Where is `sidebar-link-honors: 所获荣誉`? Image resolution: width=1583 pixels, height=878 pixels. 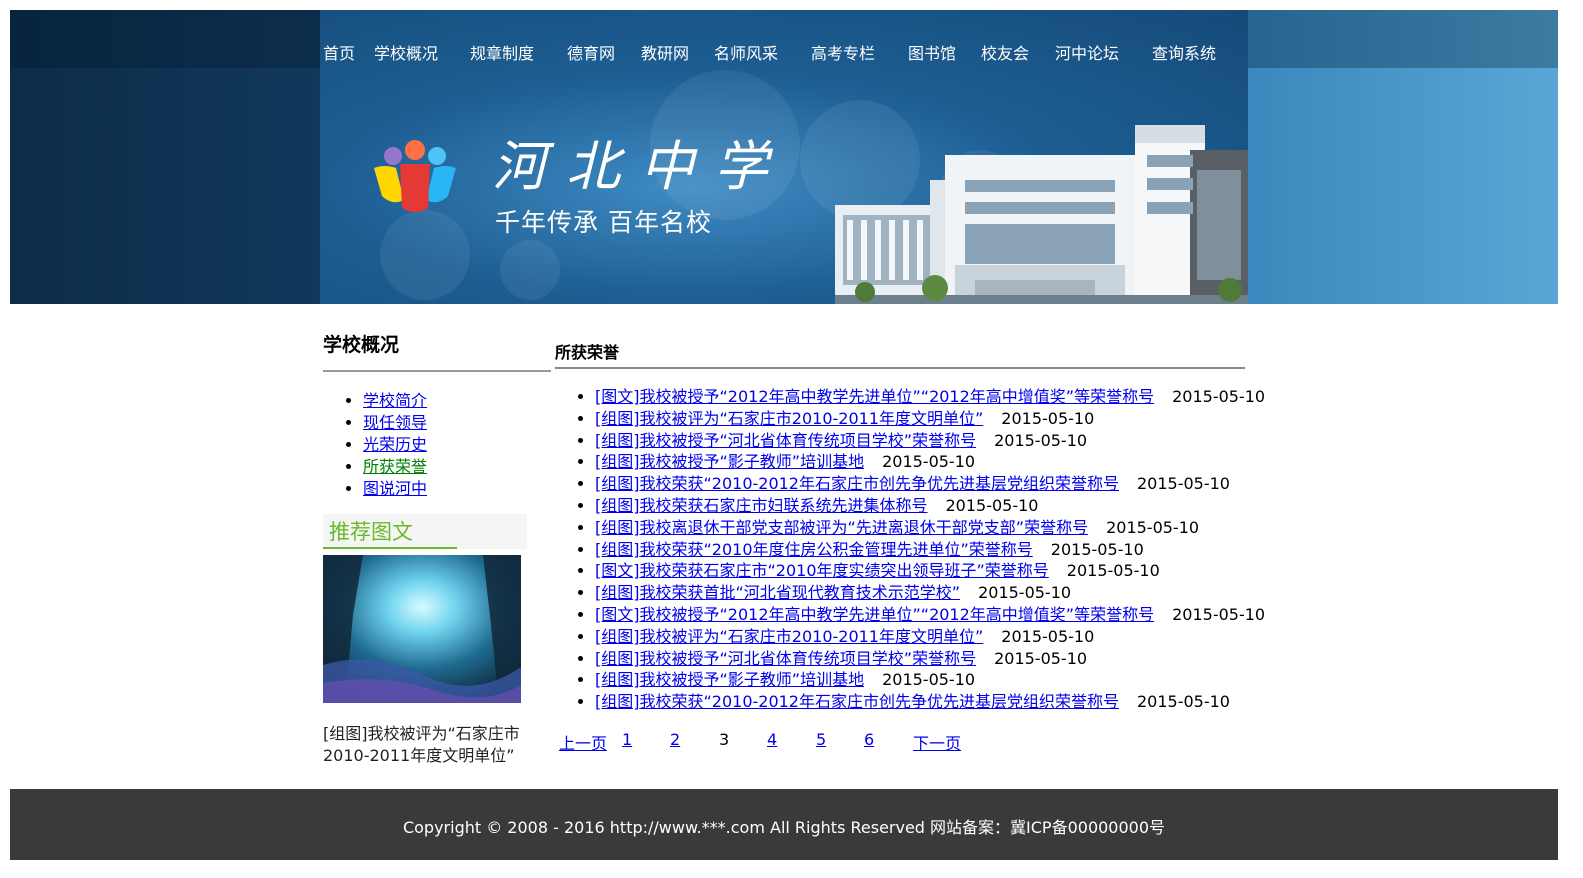
sidebar-link-honors: 所获荣誉 is located at coordinates (395, 466).